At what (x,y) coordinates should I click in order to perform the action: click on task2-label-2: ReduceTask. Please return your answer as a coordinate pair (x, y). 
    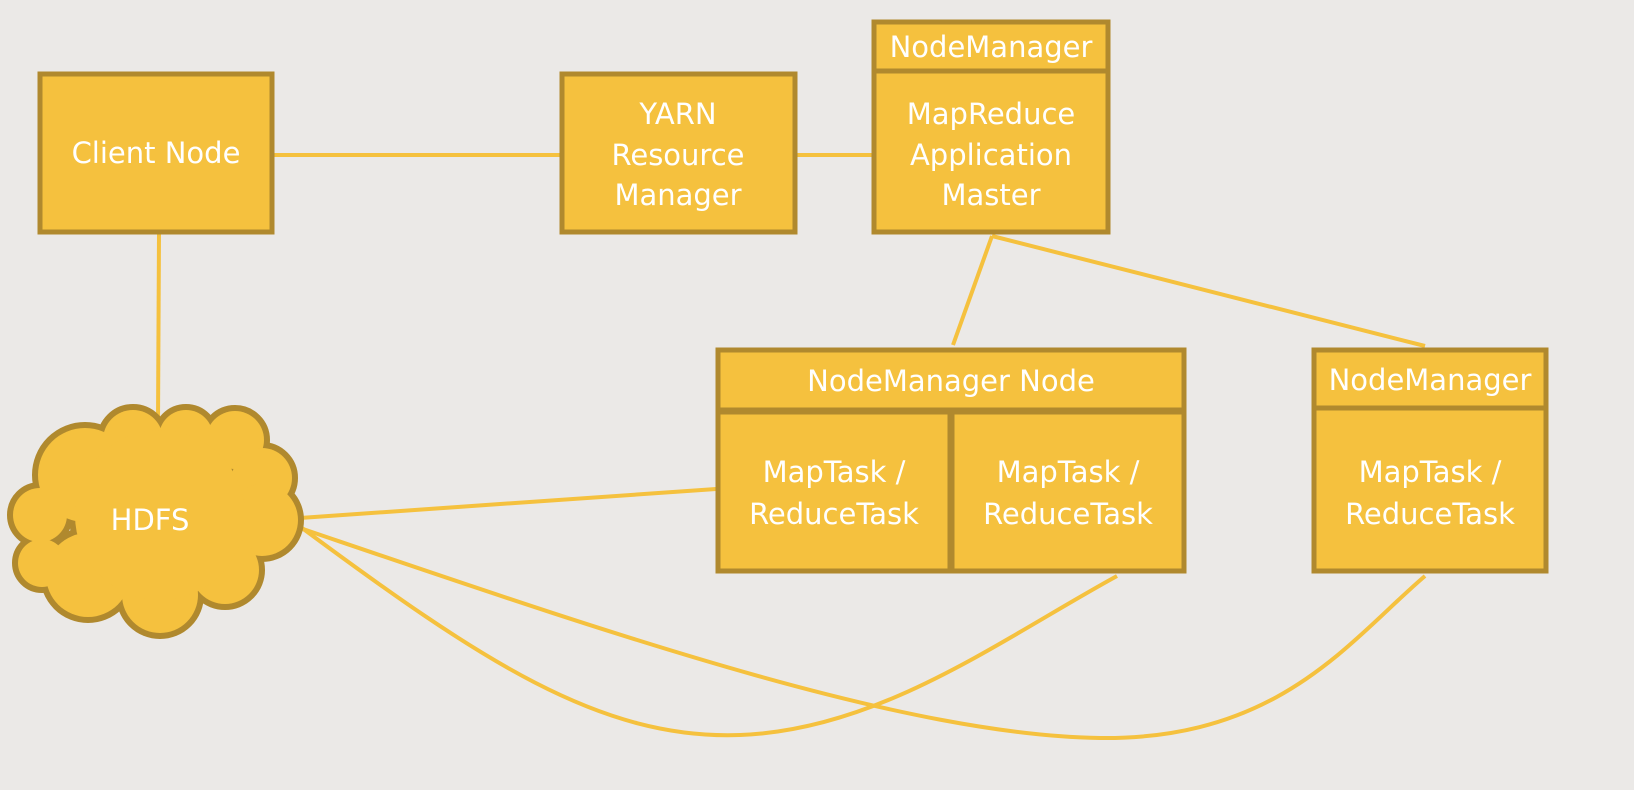
    Looking at the image, I should click on (1068, 514).